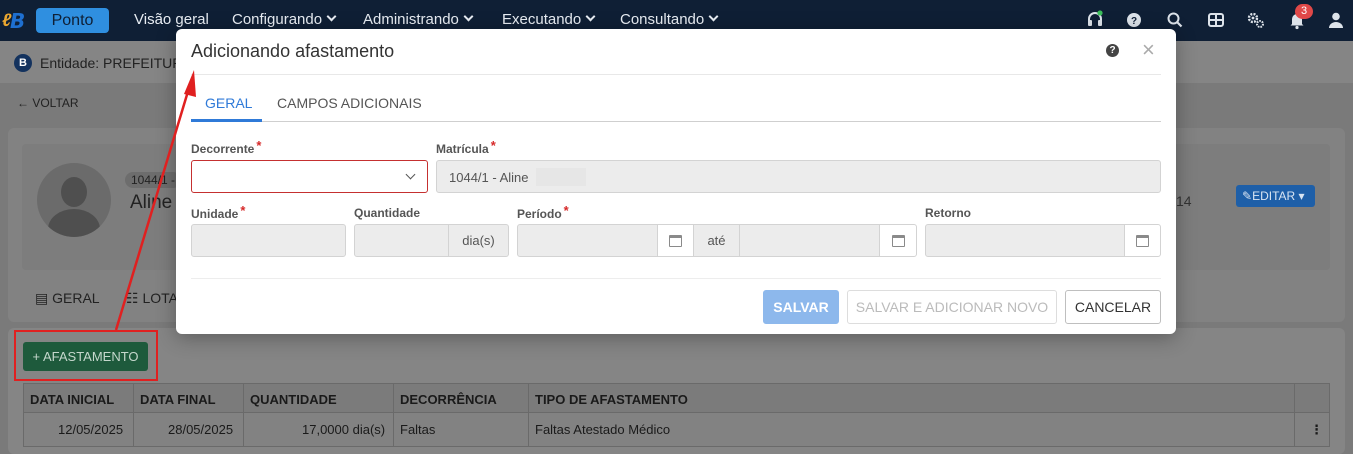  What do you see at coordinates (603, 429) in the screenshot?
I see `cell-tipo: Faltas Atestado Médico` at bounding box center [603, 429].